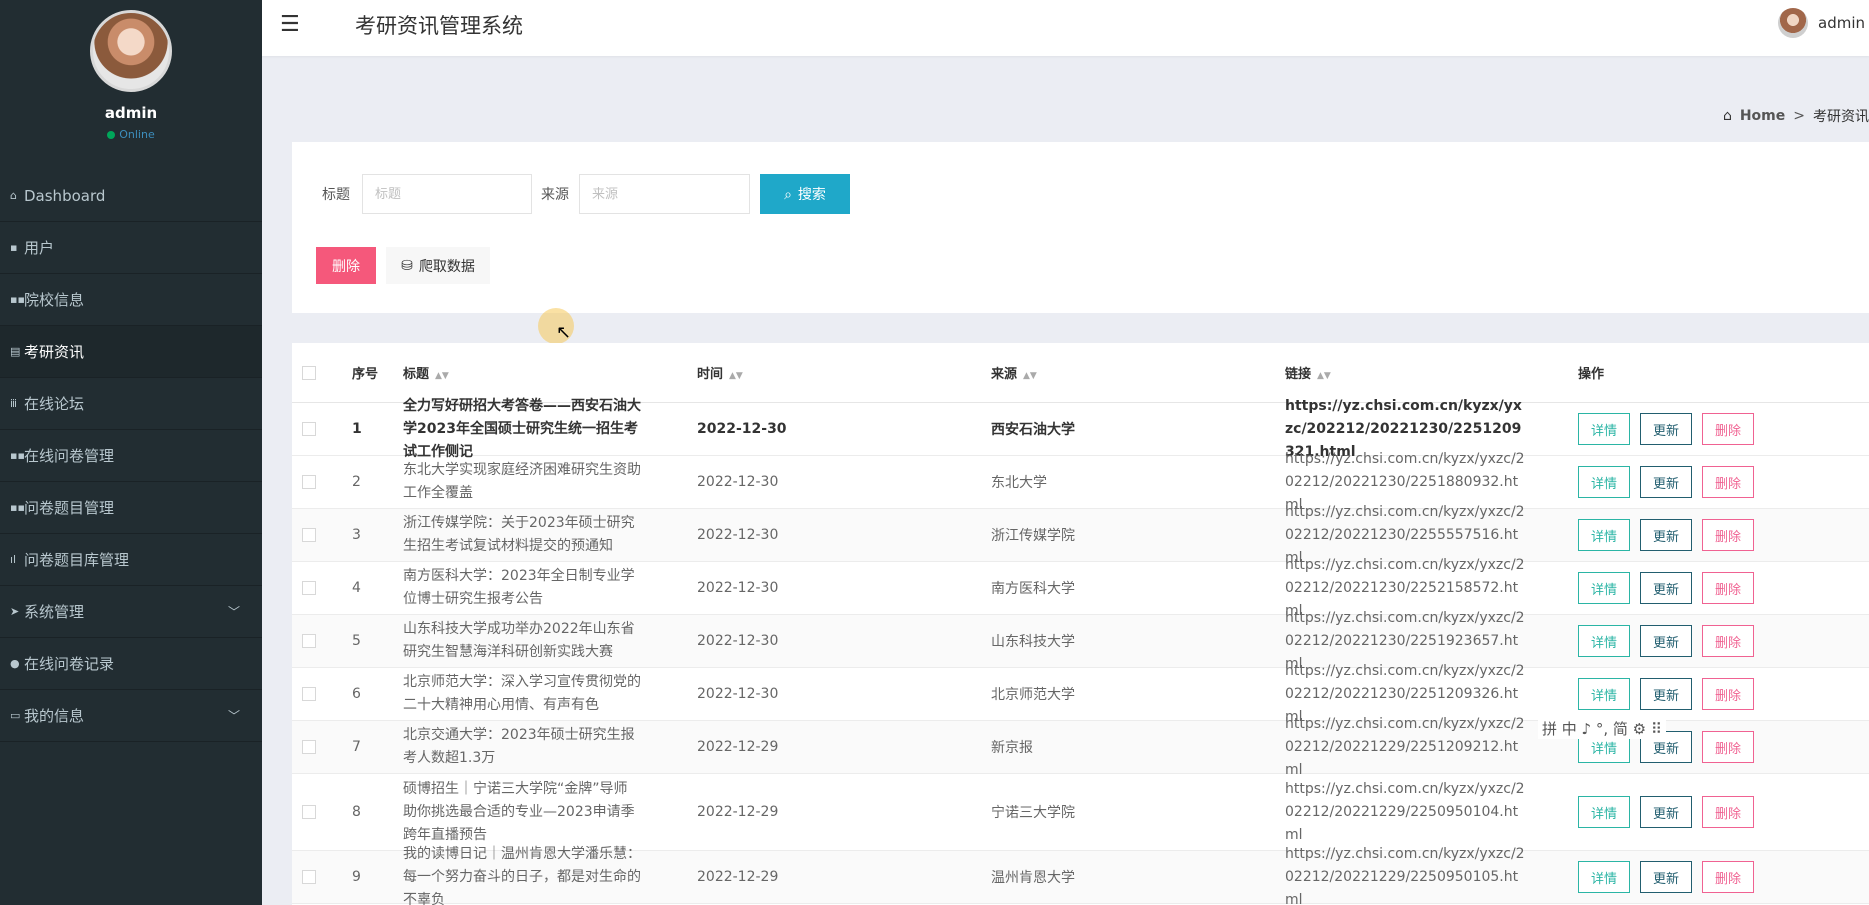  What do you see at coordinates (1823, 23) in the screenshot?
I see `user-menu: admin` at bounding box center [1823, 23].